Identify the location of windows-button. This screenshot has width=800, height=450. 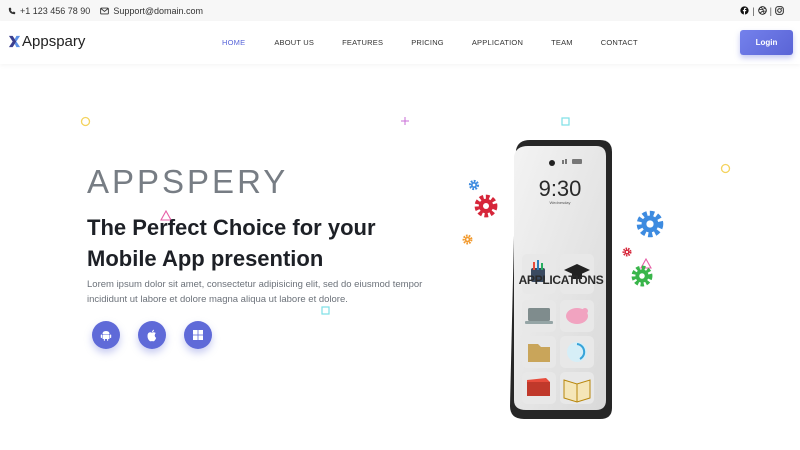
(198, 335).